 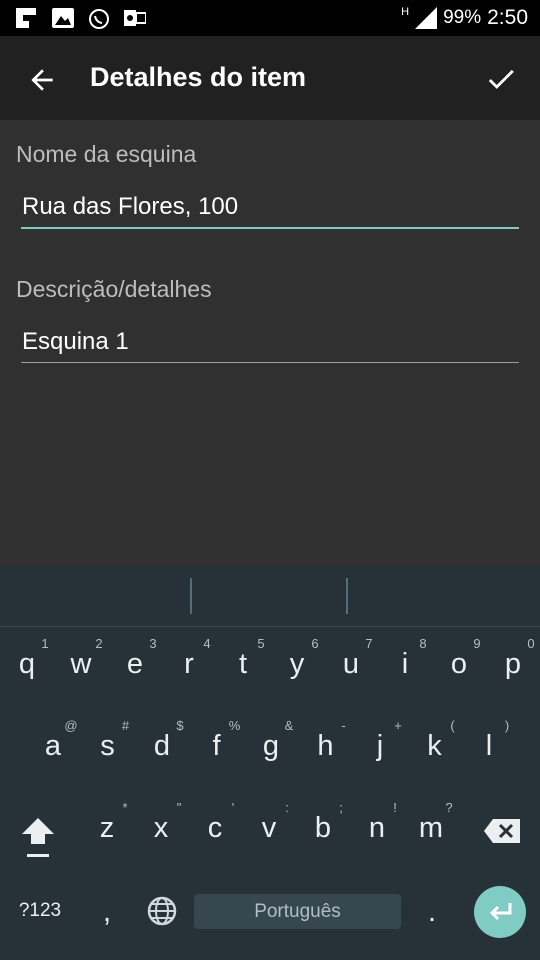 What do you see at coordinates (99, 19) in the screenshot?
I see `whatsapp-icon` at bounding box center [99, 19].